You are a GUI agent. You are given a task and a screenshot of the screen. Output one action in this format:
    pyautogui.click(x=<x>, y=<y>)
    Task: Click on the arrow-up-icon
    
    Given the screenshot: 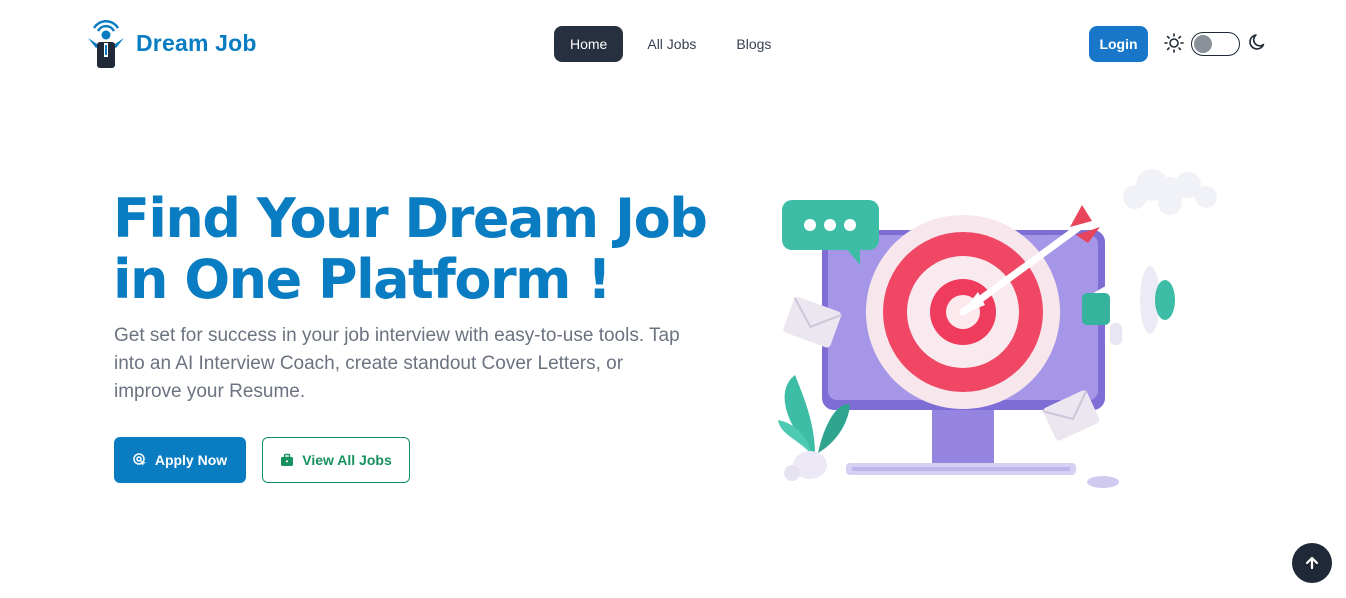 What is the action you would take?
    pyautogui.click(x=1312, y=563)
    